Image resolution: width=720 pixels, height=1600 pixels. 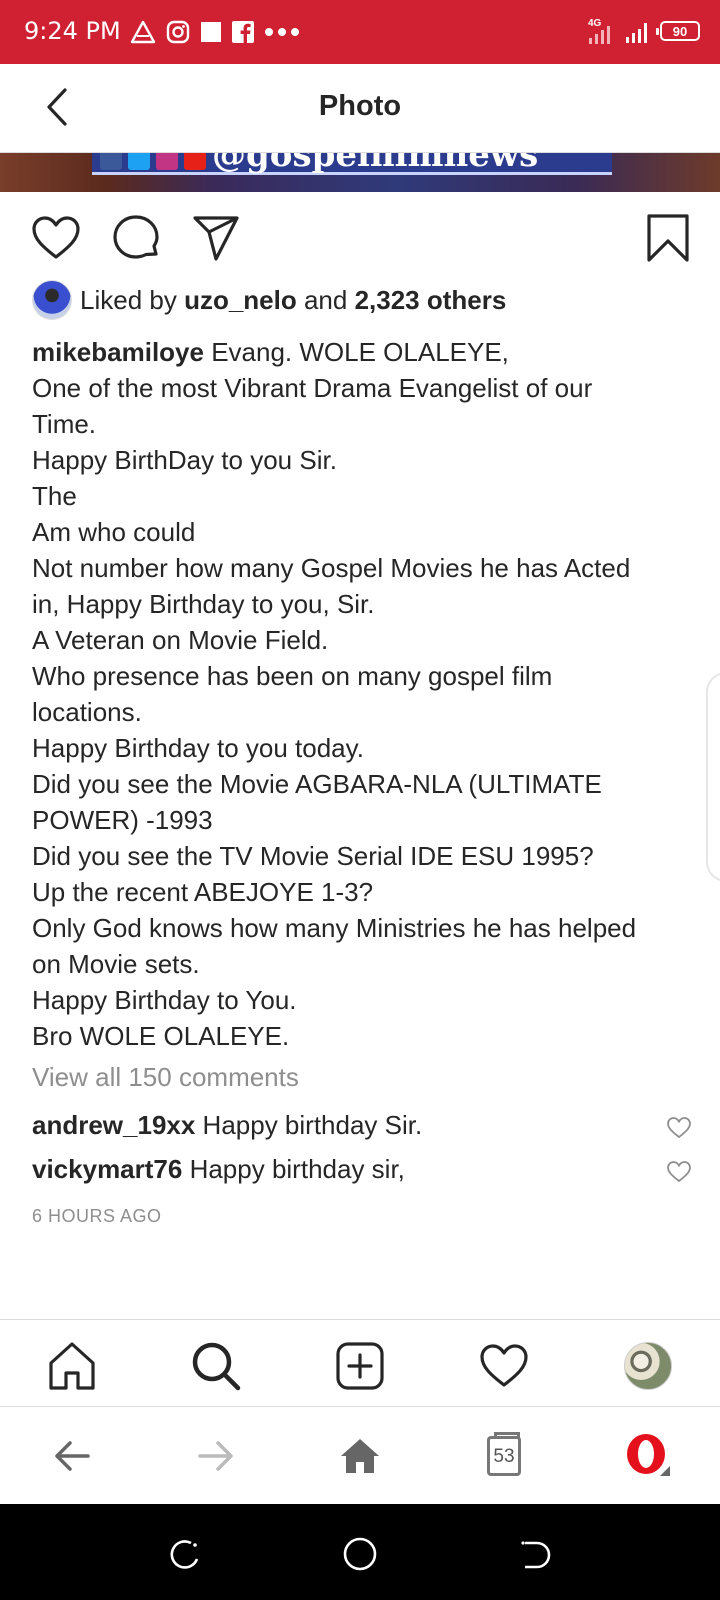 I want to click on tab-home, so click(x=72, y=1366).